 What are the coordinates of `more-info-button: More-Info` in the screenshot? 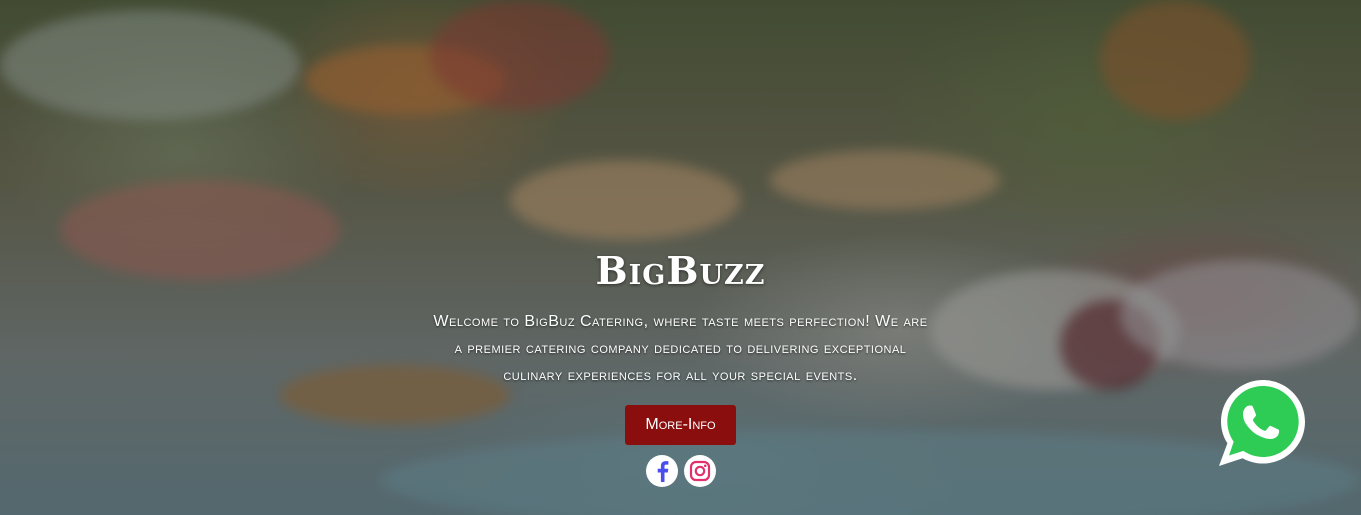 It's located at (680, 425).